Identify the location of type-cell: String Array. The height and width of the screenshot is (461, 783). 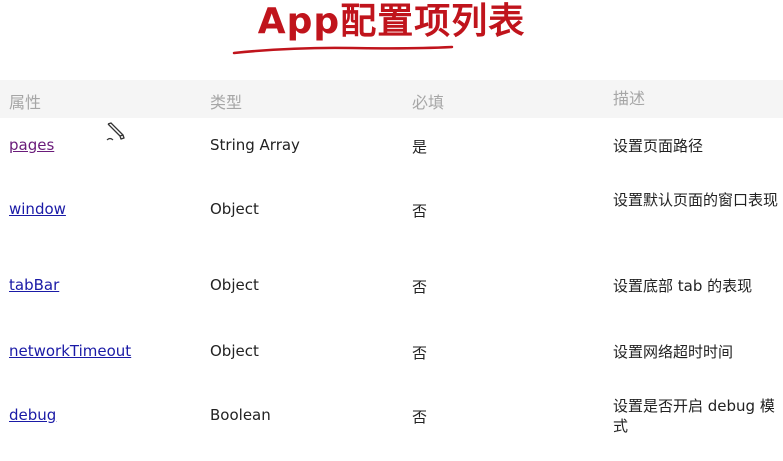
(255, 145).